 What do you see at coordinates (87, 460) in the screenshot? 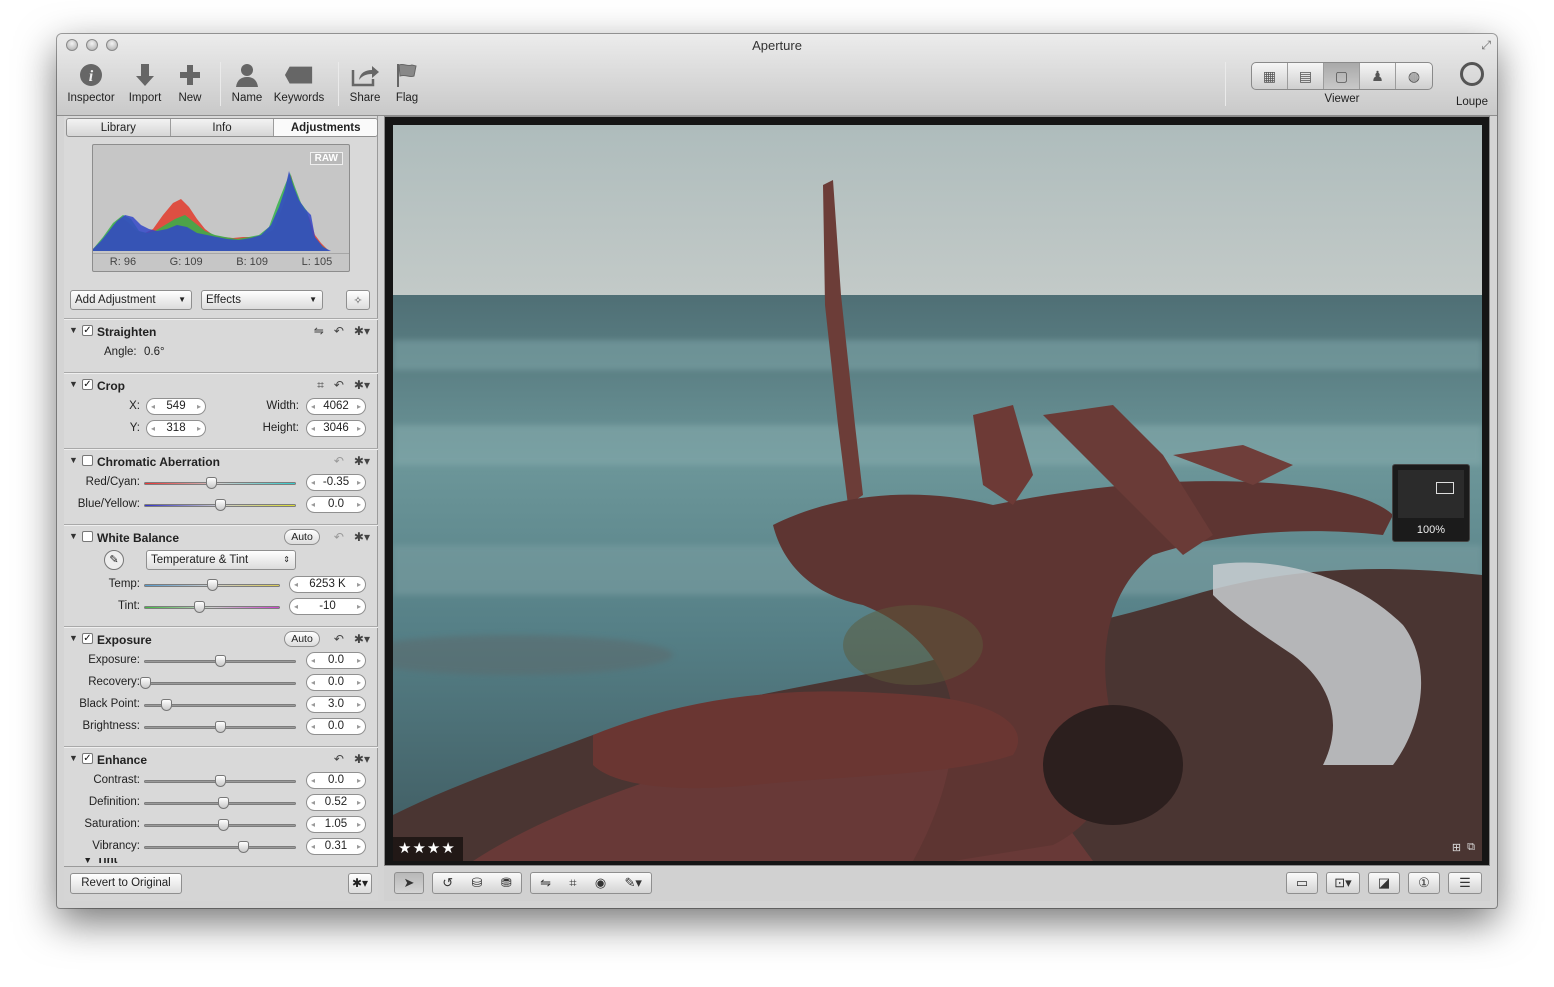
I see `chromatic-aberration-checkbox` at bounding box center [87, 460].